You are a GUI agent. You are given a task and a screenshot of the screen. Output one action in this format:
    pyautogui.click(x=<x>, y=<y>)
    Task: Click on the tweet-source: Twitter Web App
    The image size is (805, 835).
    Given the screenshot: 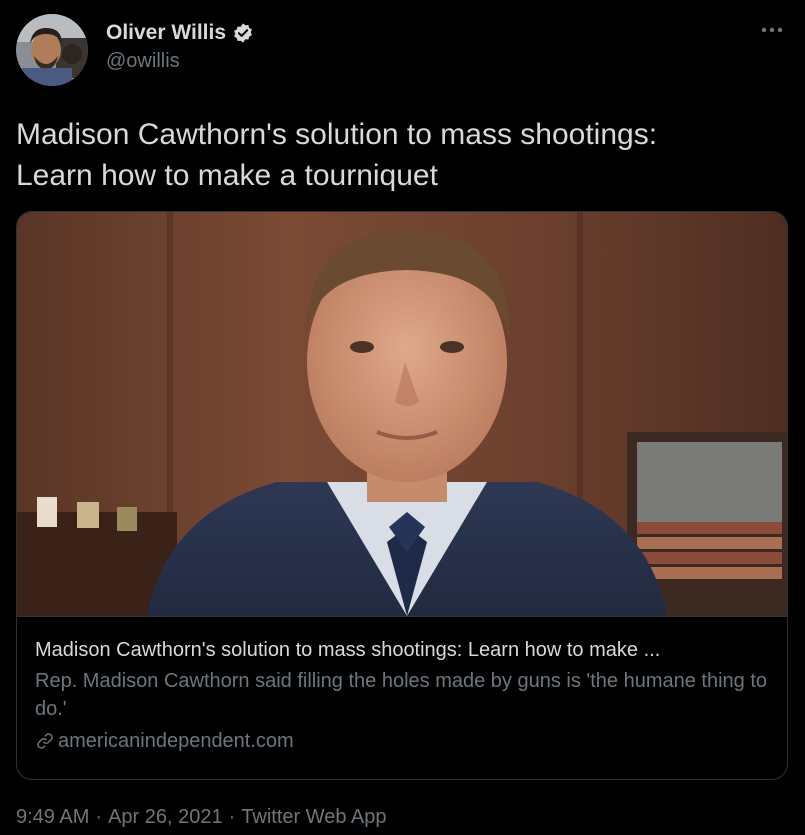 What is the action you would take?
    pyautogui.click(x=313, y=817)
    